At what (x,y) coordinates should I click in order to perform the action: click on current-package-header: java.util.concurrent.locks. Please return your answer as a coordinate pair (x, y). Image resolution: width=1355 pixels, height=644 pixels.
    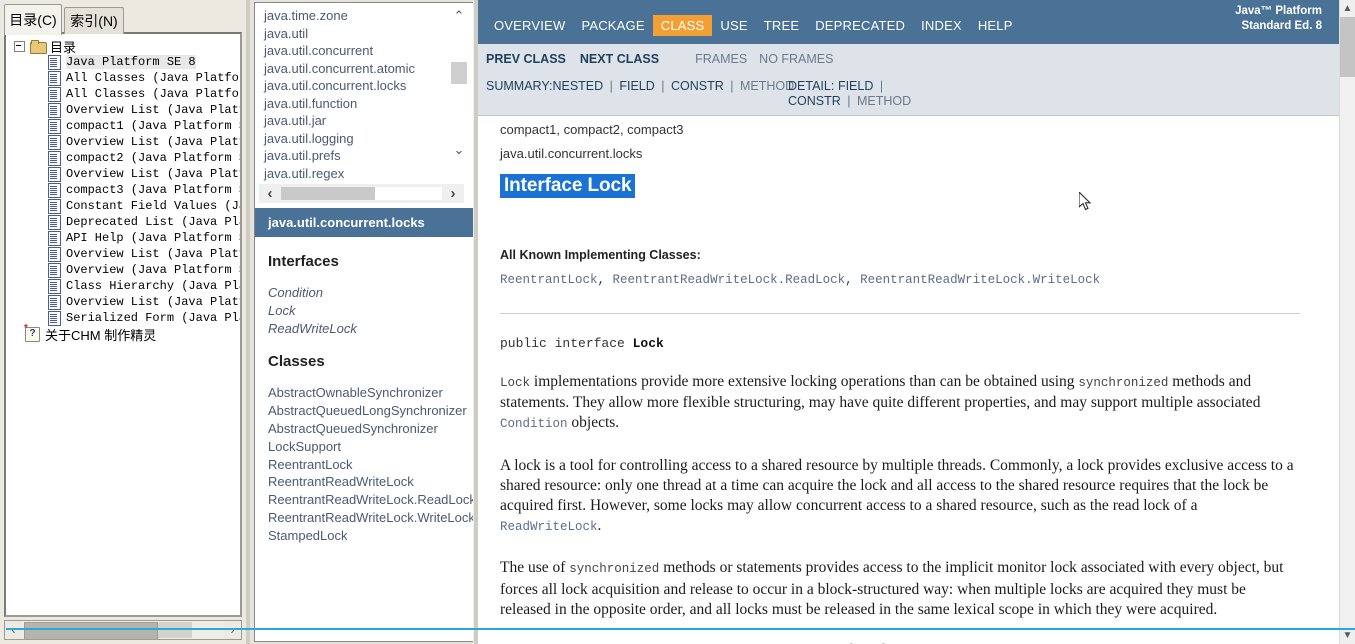
    Looking at the image, I should click on (365, 222).